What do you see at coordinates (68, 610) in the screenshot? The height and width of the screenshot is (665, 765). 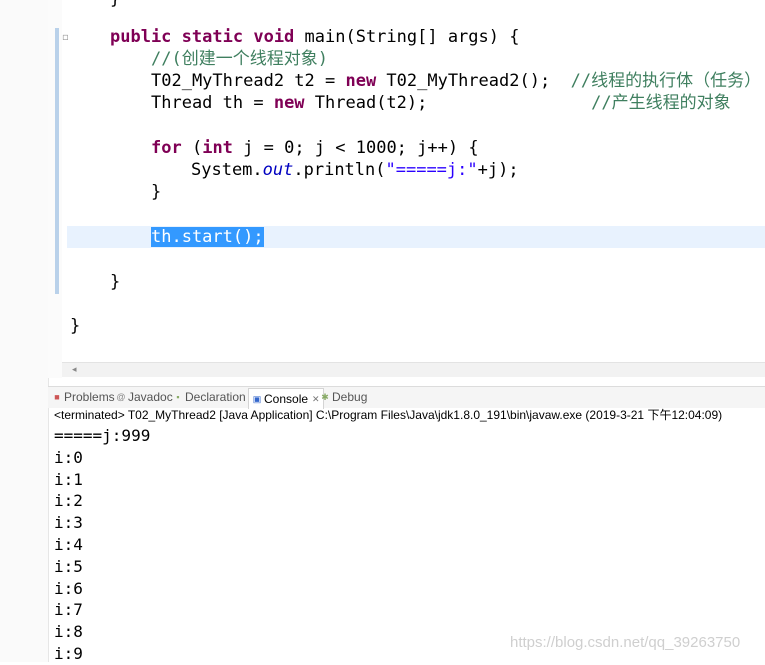 I see `console-line: i:7` at bounding box center [68, 610].